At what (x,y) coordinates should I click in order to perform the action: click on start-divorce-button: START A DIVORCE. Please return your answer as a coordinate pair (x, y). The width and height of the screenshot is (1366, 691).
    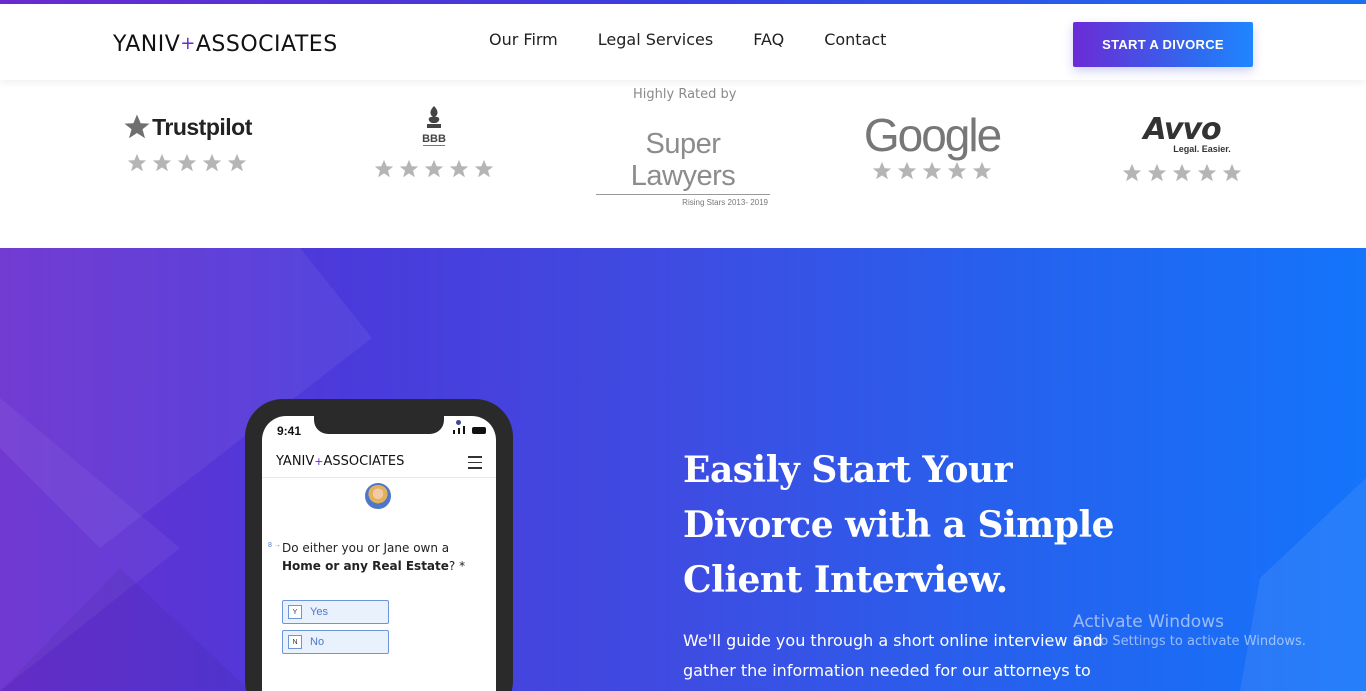
    Looking at the image, I should click on (1163, 44).